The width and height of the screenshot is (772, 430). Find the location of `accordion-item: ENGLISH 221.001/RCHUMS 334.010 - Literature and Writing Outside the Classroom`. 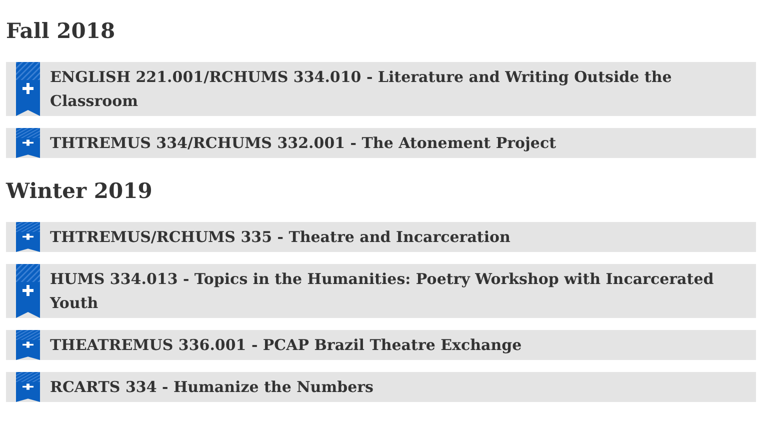

accordion-item: ENGLISH 221.001/RCHUMS 334.010 - Literature and Writing Outside the Classroom is located at coordinates (381, 89).